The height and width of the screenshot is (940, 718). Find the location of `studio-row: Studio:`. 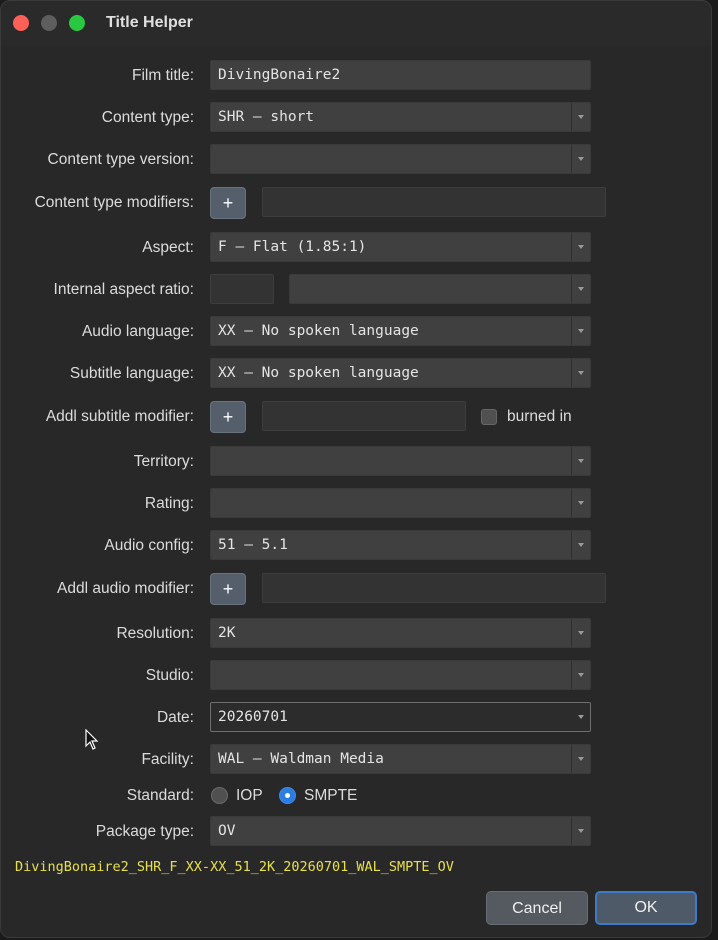

studio-row: Studio: is located at coordinates (356, 676).